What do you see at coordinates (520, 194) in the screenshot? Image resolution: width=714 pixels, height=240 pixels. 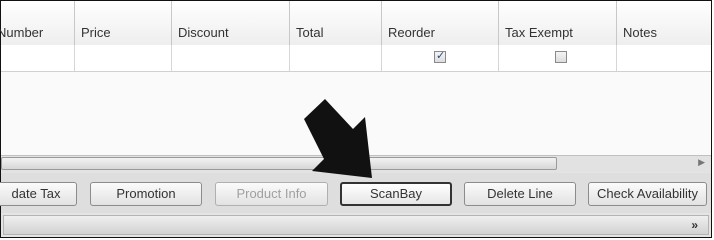 I see `delete-line-button: Delete Line` at bounding box center [520, 194].